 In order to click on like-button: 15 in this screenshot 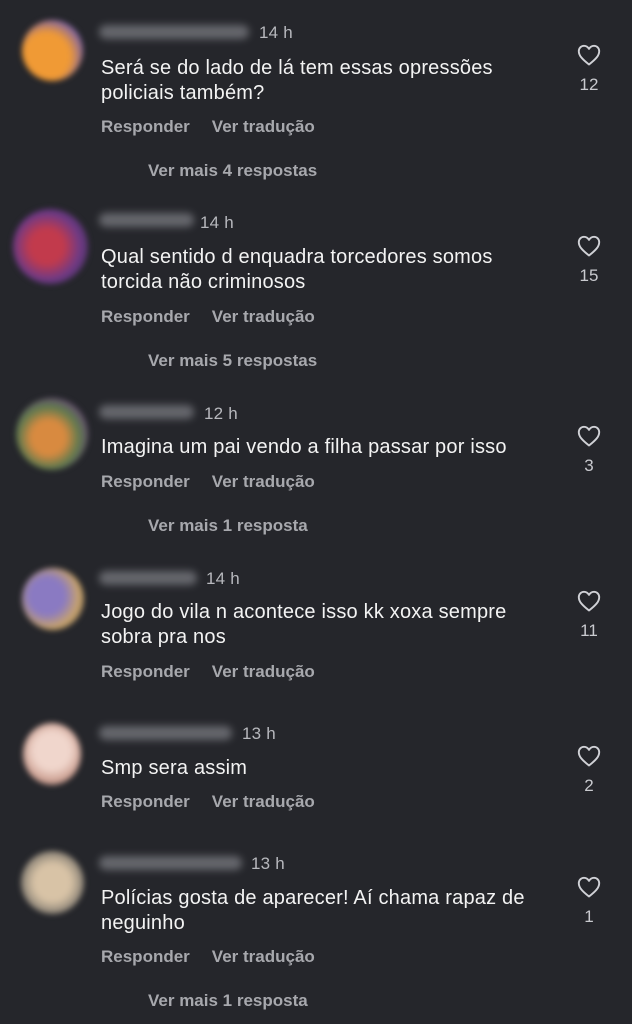, I will do `click(589, 260)`.